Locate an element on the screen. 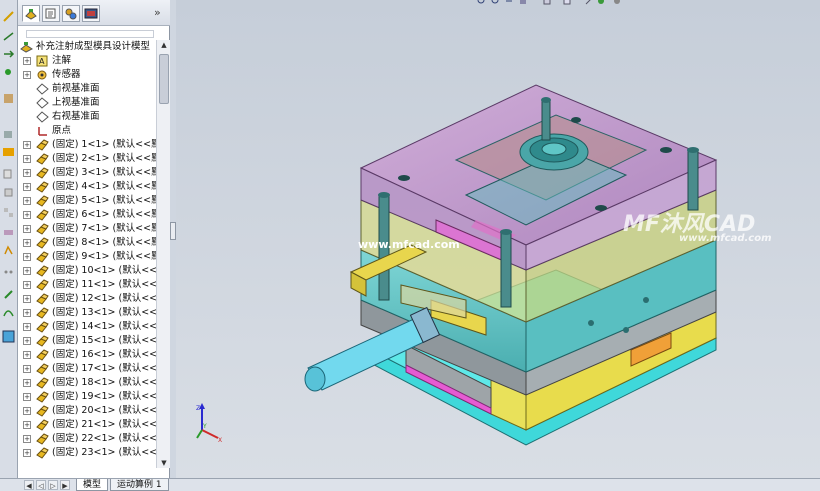 This screenshot has width=820, height=491. tab-configuration-manager is located at coordinates (71, 13).